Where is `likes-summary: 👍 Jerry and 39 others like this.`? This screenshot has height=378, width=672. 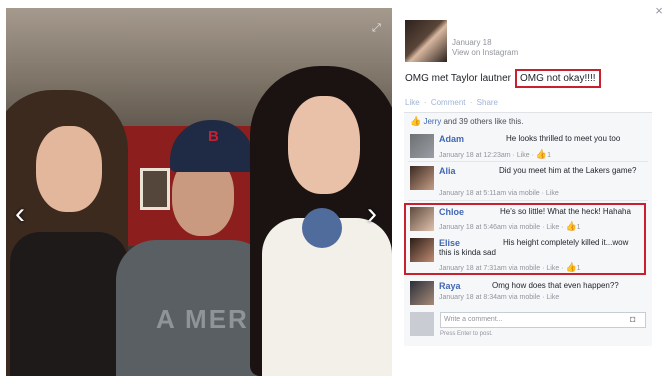 likes-summary: 👍 Jerry and 39 others like this. is located at coordinates (467, 121).